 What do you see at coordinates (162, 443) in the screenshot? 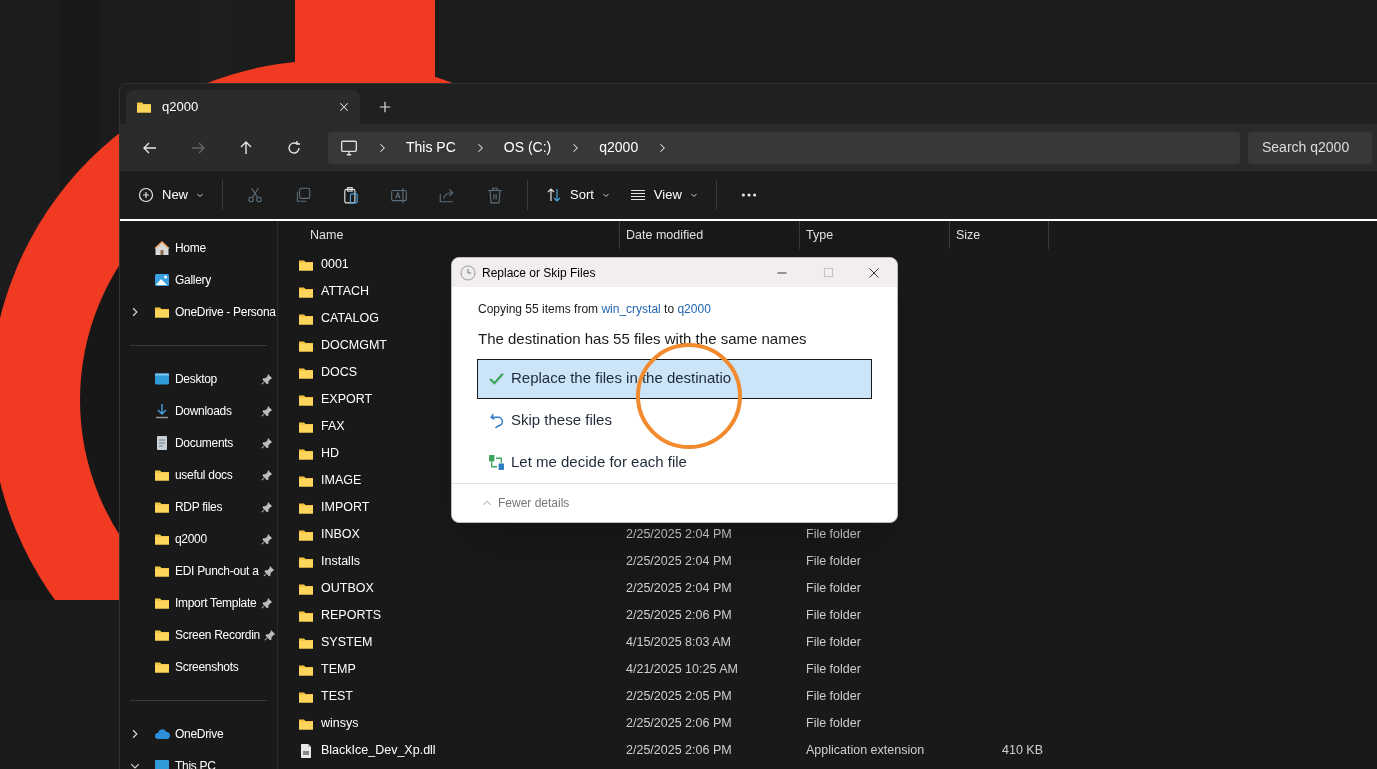
I see `document-icon` at bounding box center [162, 443].